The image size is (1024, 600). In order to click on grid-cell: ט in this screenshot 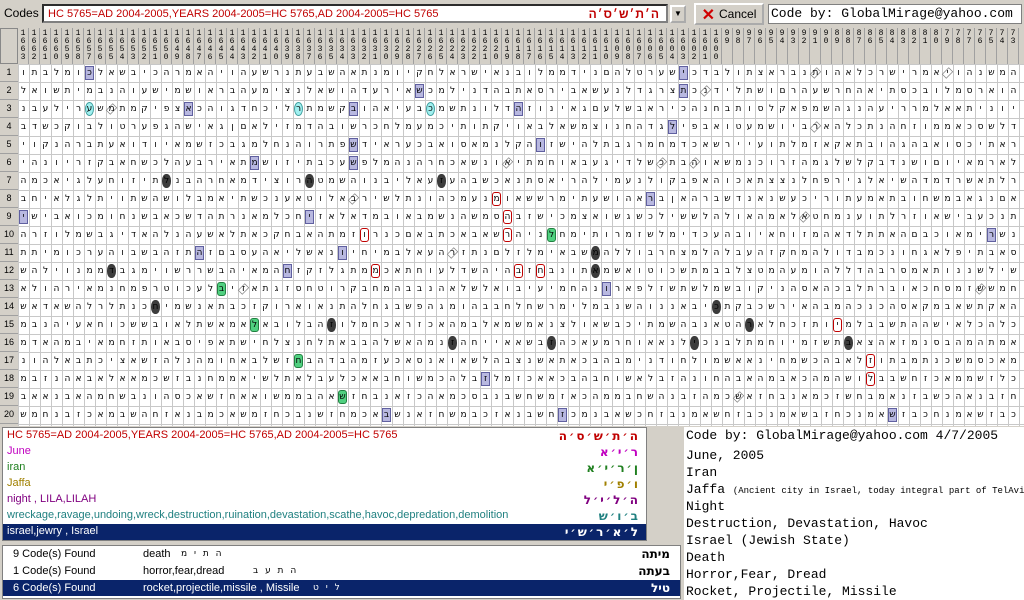, I will do `click(639, 73)`.